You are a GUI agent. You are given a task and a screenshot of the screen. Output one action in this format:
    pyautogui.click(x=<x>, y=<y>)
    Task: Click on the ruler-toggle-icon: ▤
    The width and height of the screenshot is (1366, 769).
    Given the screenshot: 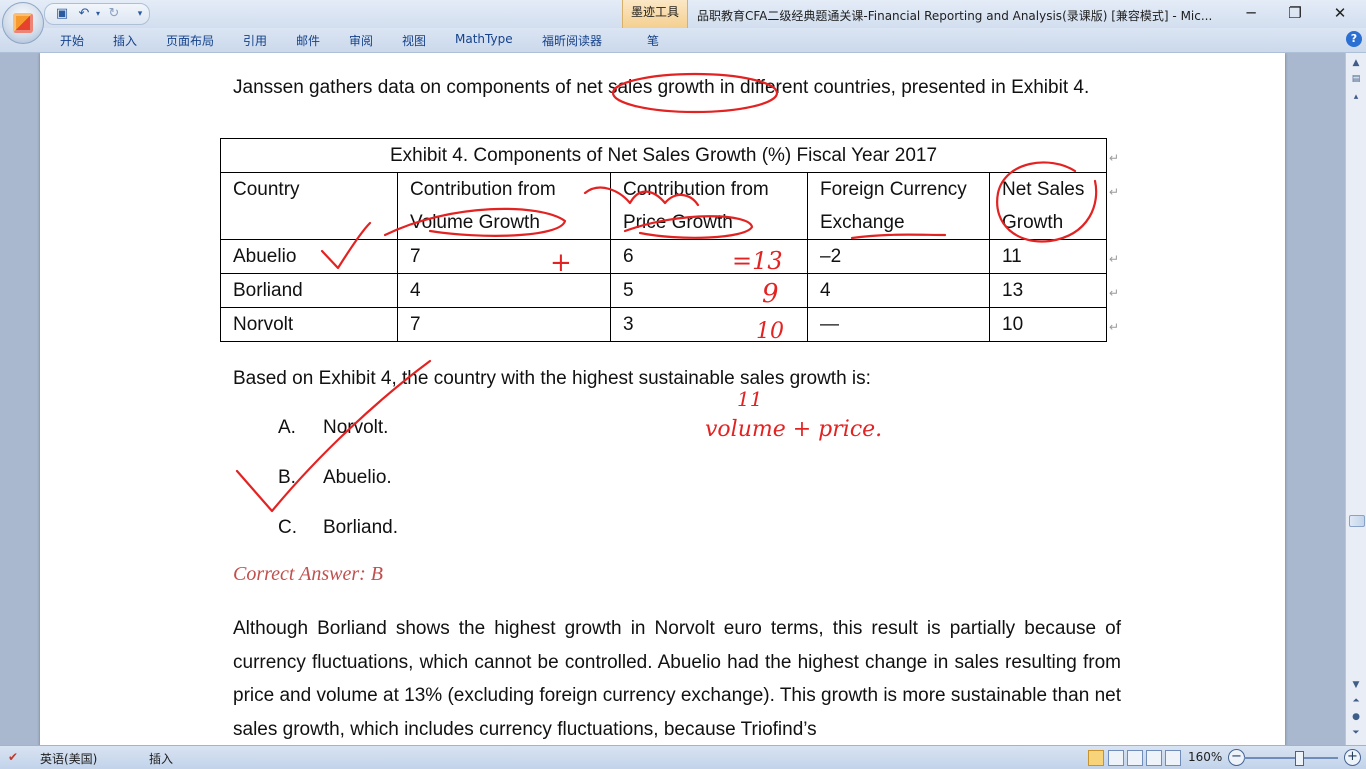 What is the action you would take?
    pyautogui.click(x=1356, y=79)
    